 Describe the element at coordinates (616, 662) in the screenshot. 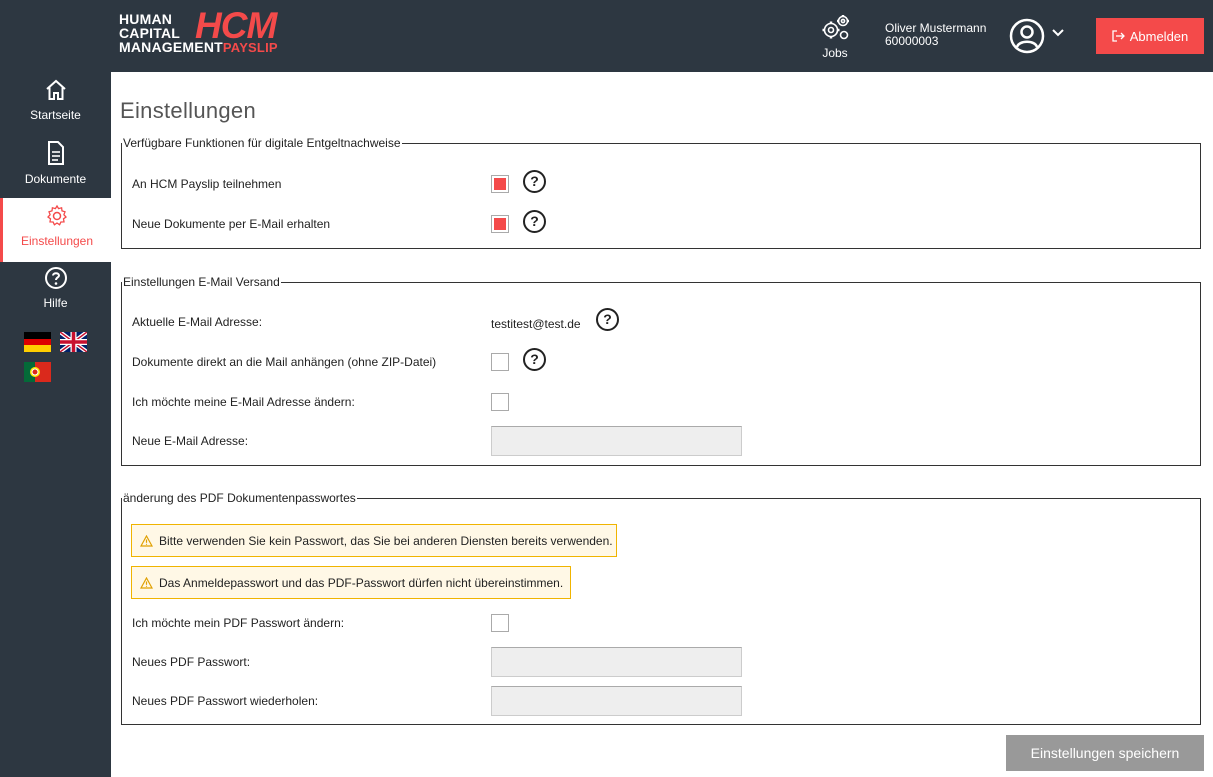

I see `new-pdf-password-field` at that location.